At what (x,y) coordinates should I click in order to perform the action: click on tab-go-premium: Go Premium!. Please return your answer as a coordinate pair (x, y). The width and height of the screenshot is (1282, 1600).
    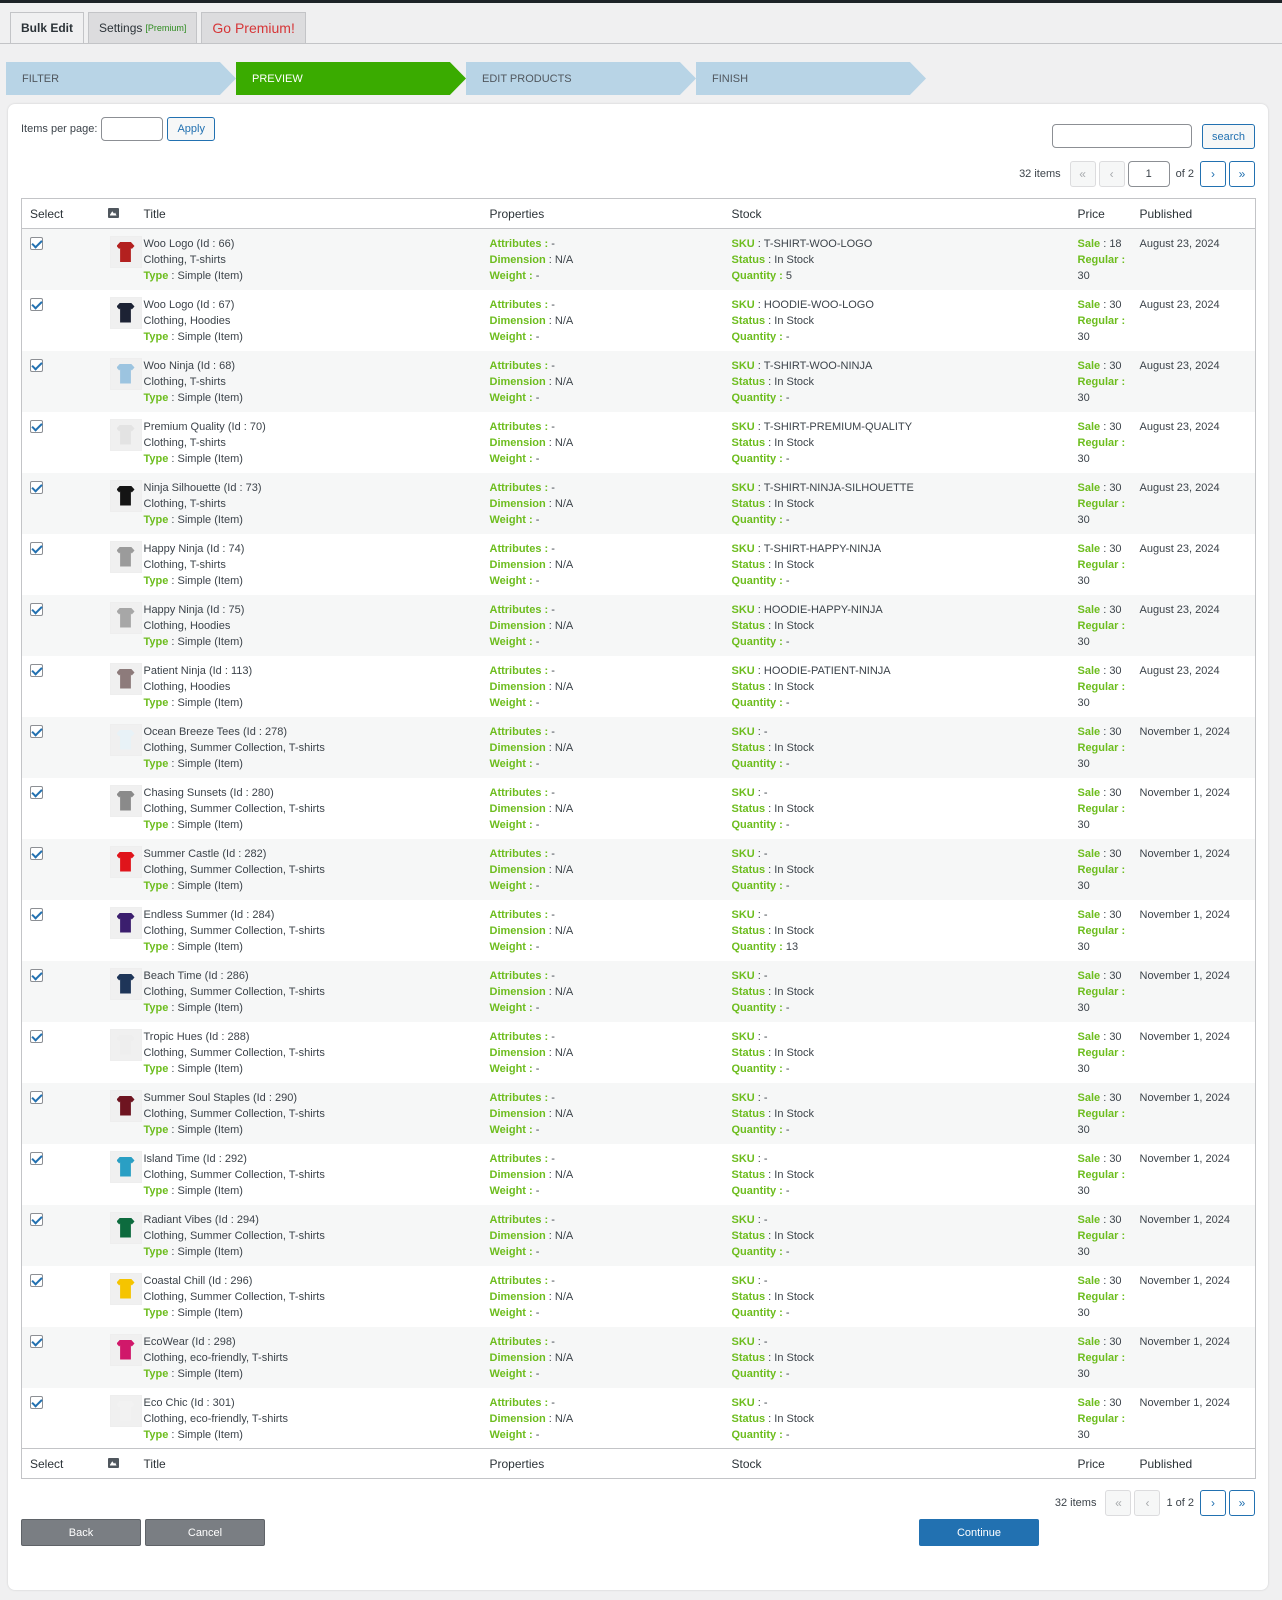
    Looking at the image, I should click on (253, 27).